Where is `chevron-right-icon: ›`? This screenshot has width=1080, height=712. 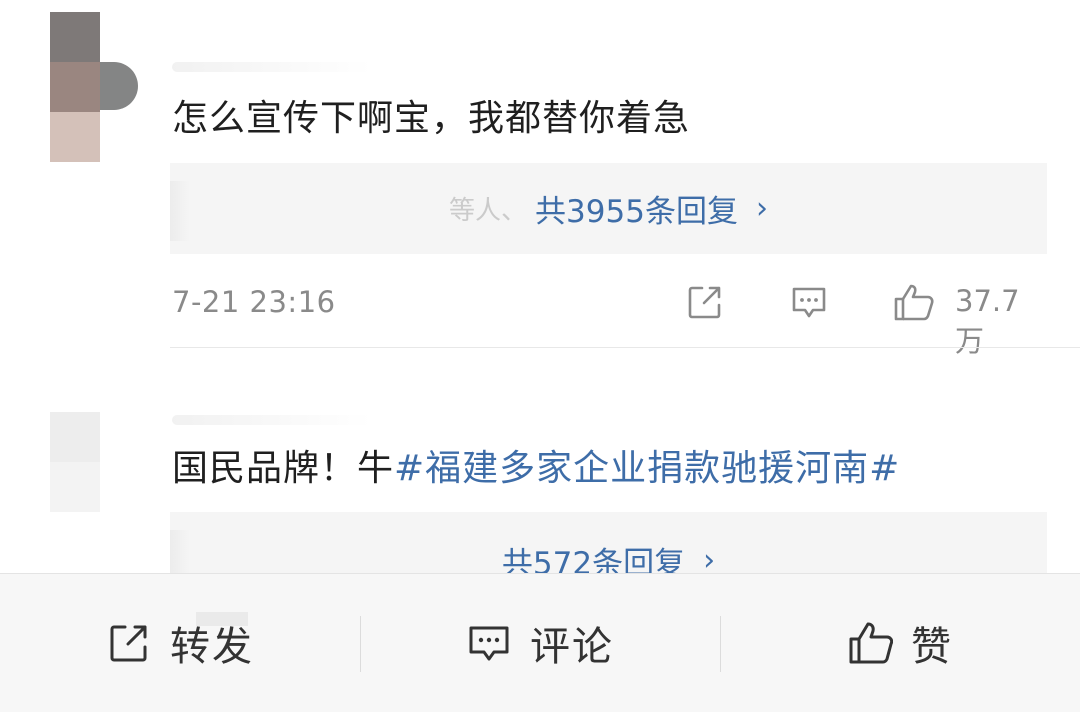 chevron-right-icon: › is located at coordinates (761, 208).